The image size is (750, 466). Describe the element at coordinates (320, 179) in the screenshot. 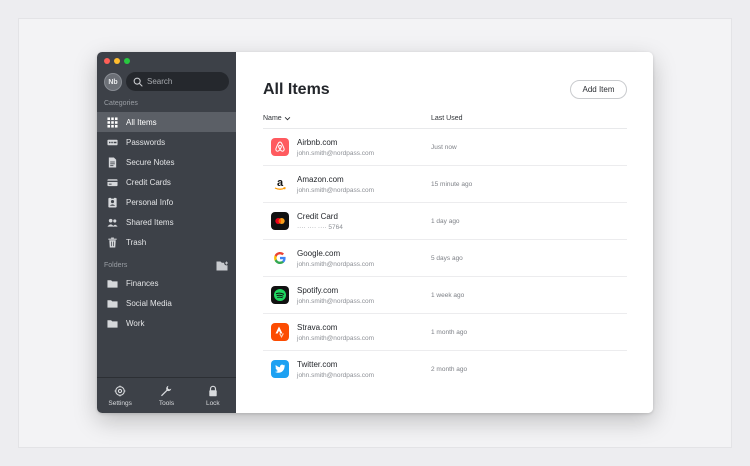

I see `item-title: Amazon.com` at that location.